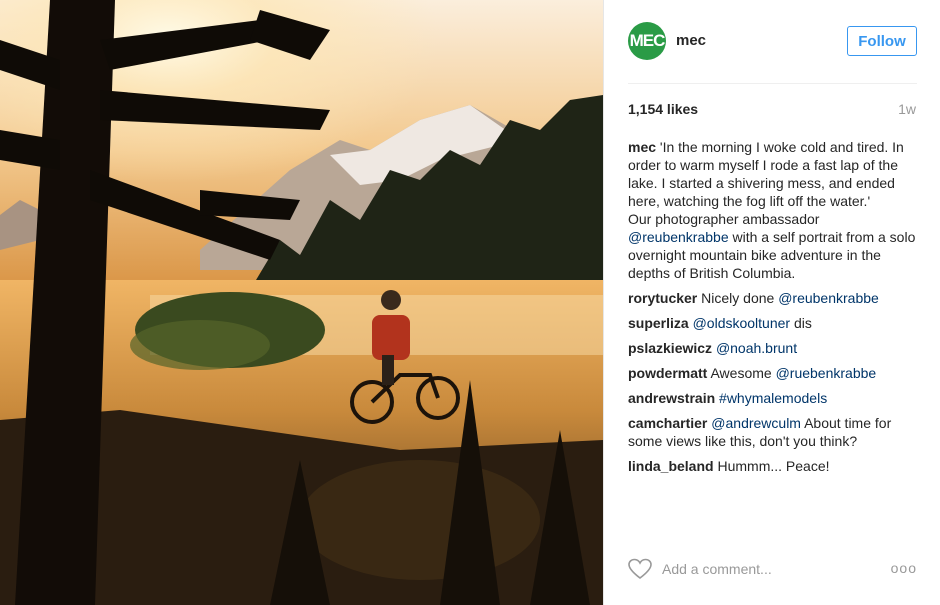 This screenshot has width=940, height=605. Describe the element at coordinates (678, 237) in the screenshot. I see `caption-mention: @reubenkrabbe` at that location.